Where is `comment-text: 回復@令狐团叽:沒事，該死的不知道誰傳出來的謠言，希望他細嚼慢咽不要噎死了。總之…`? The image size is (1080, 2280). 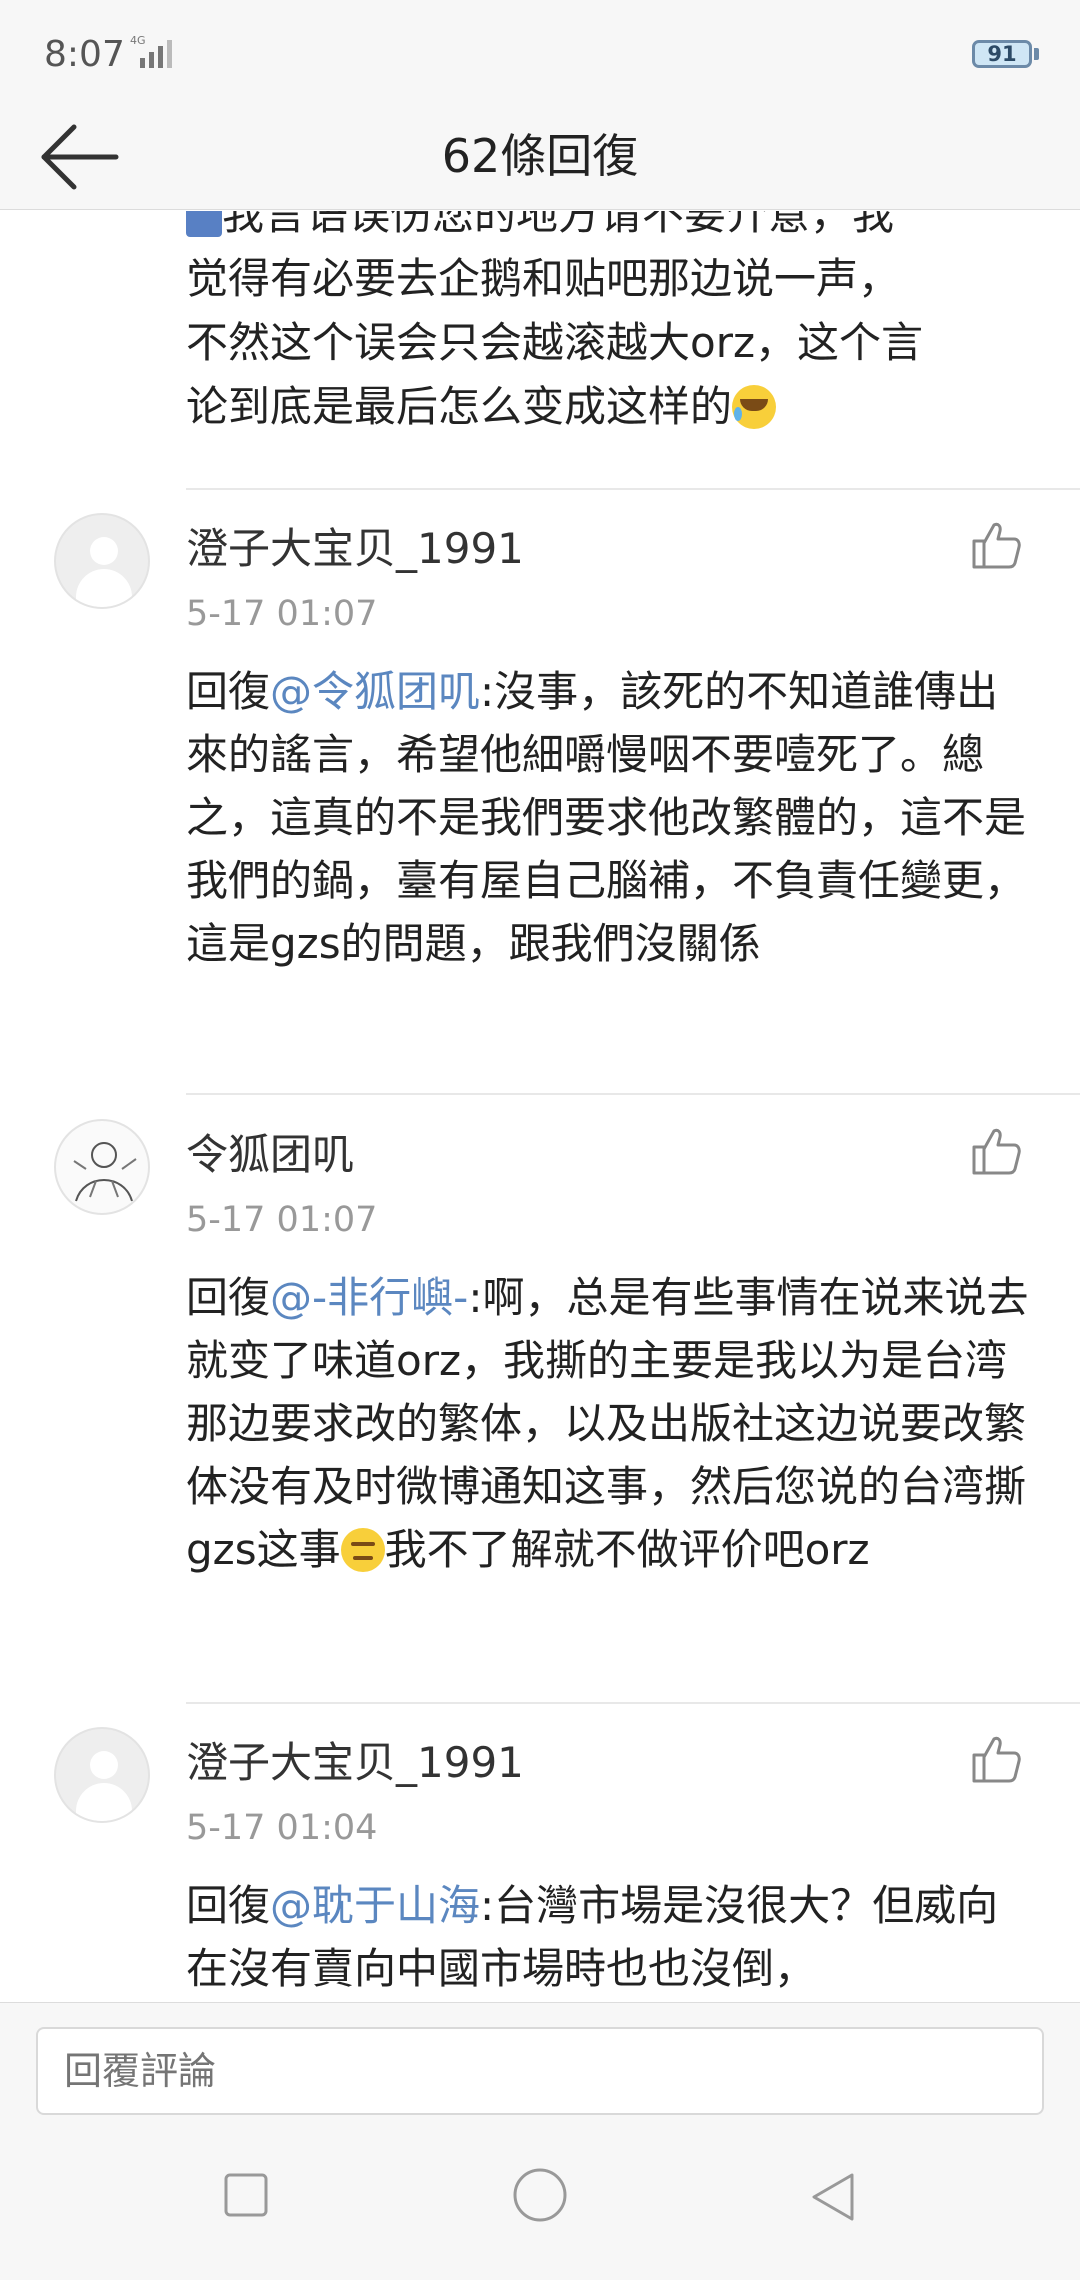 comment-text: 回復@令狐团叽:沒事，該死的不知道誰傳出來的謠言，希望他細嚼慢咽不要噎死了。總之… is located at coordinates (609, 817).